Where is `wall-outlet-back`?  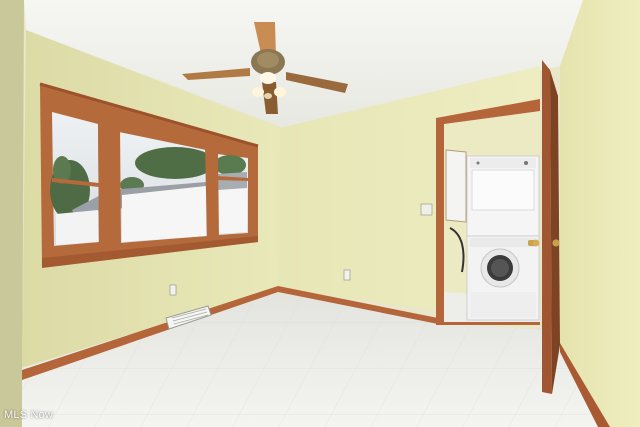 wall-outlet-back is located at coordinates (347, 275).